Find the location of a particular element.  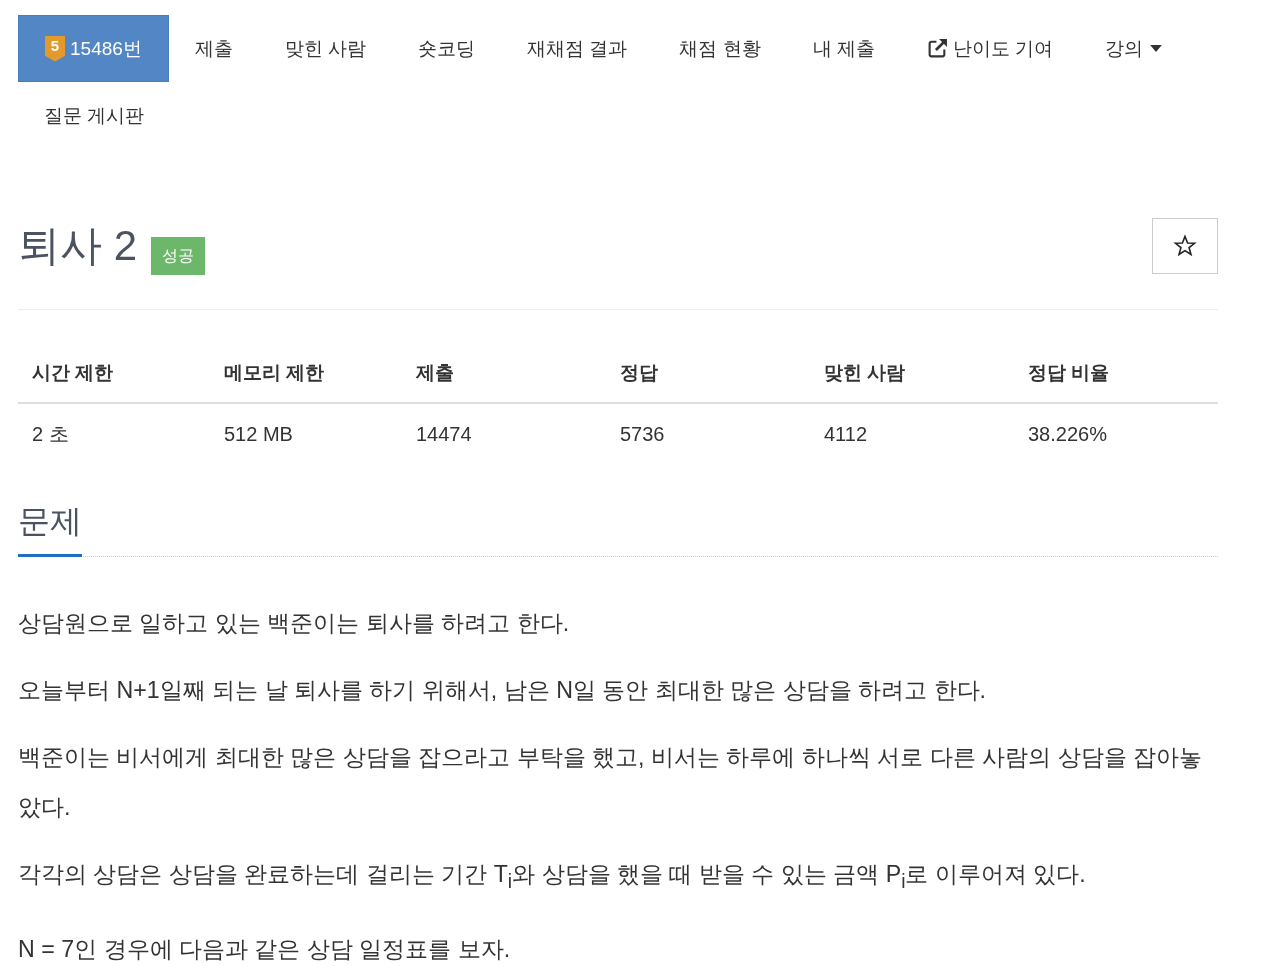

nav-tab: 질문 게시판 is located at coordinates (94, 115).